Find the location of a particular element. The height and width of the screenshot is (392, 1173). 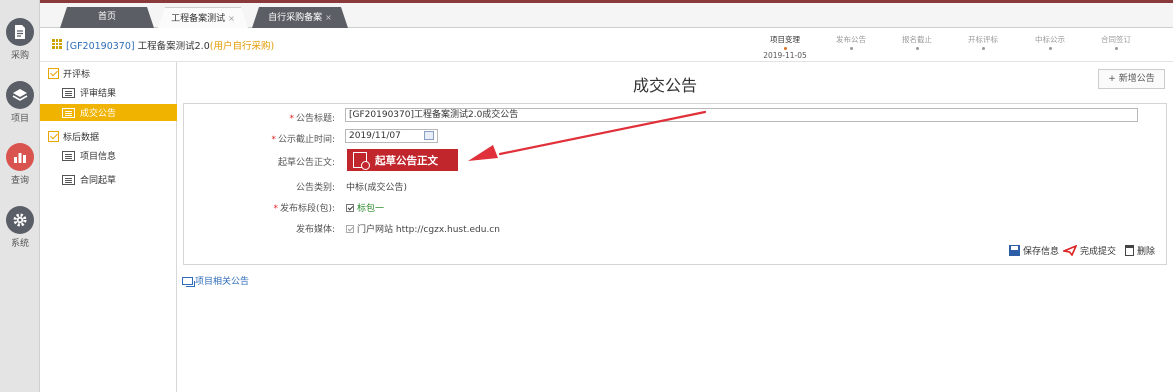

submit-label: 完成提交 is located at coordinates (1098, 252).